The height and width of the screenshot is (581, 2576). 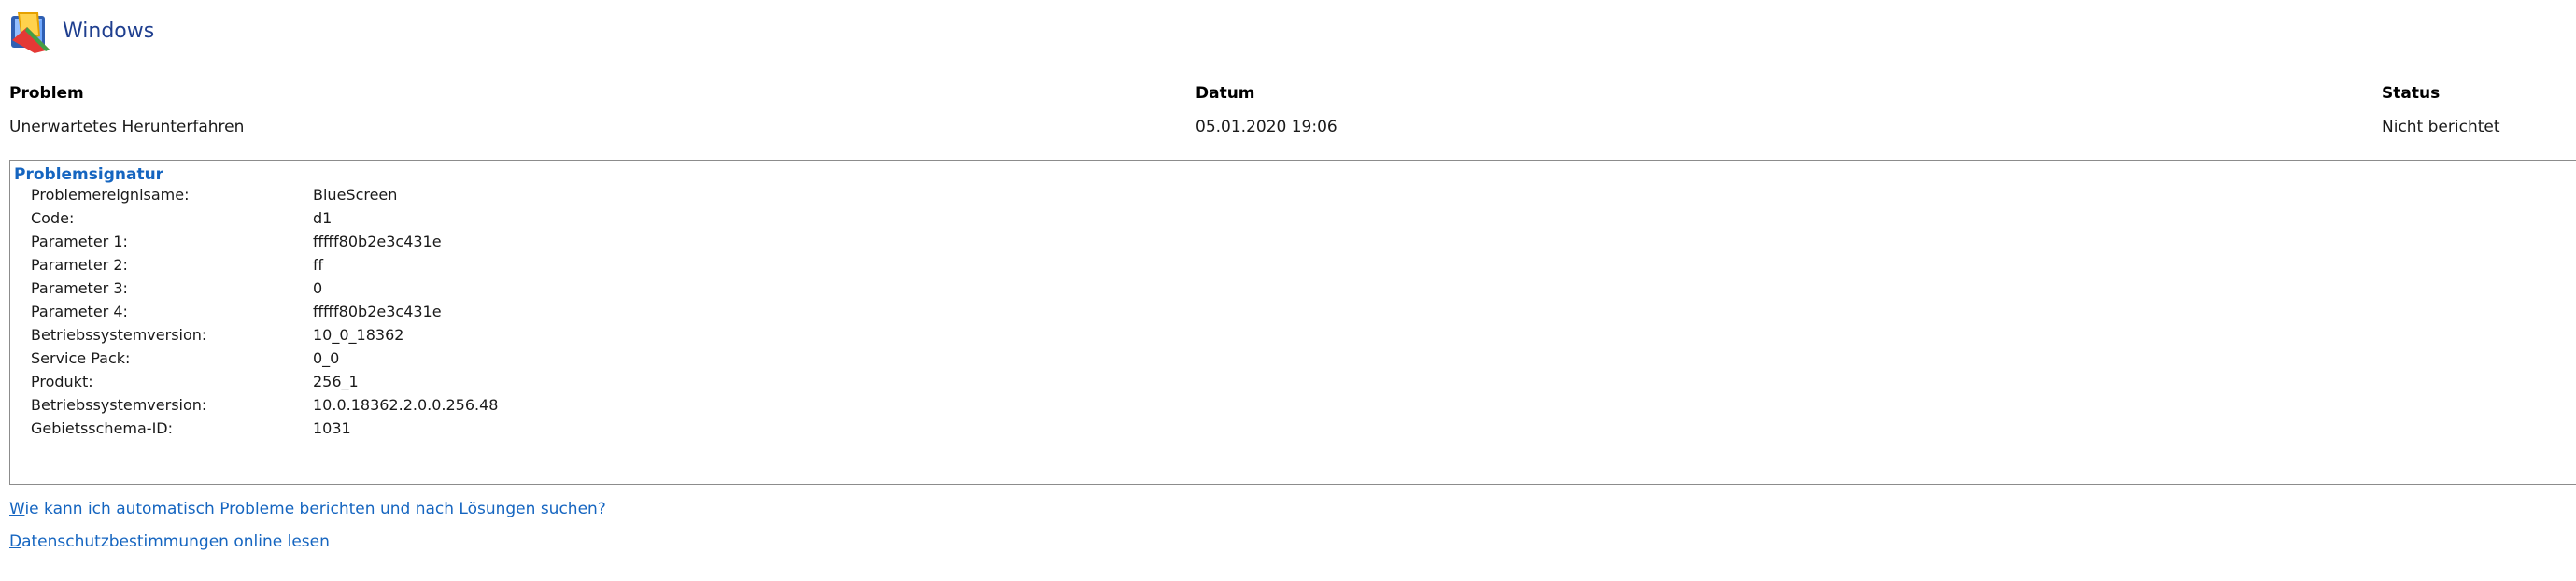 What do you see at coordinates (79, 288) in the screenshot?
I see `signature-label: Parameter 3:` at bounding box center [79, 288].